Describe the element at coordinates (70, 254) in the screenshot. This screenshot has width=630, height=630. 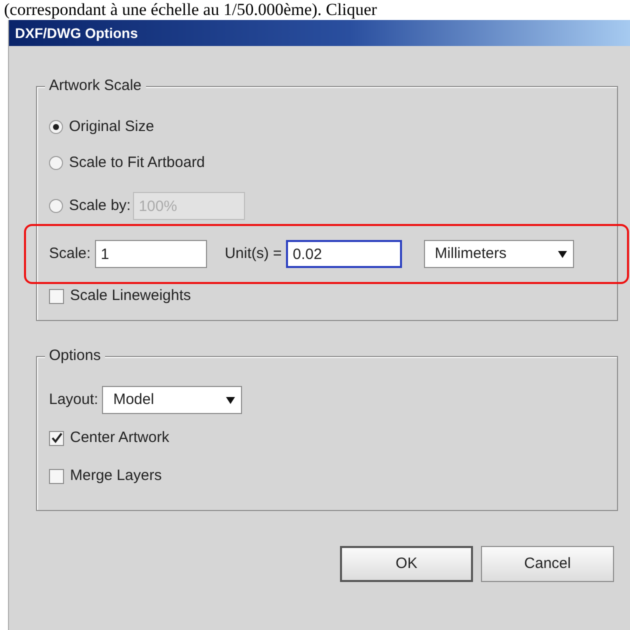
I see `scale-label: Scale:` at that location.